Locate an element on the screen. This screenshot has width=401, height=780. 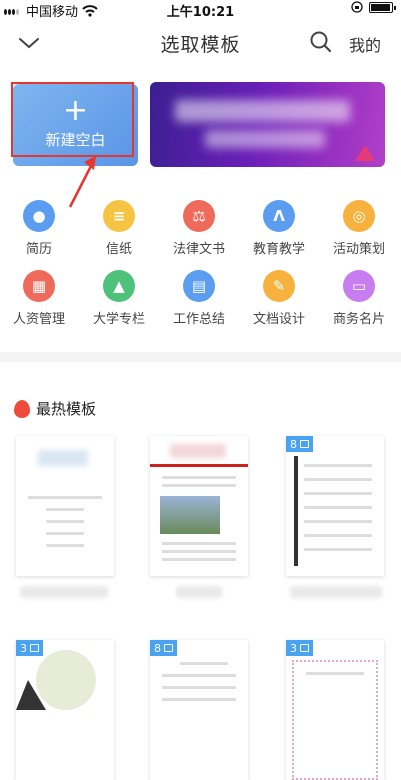
nav-bar: 选取模板 我的 is located at coordinates (200, 42).